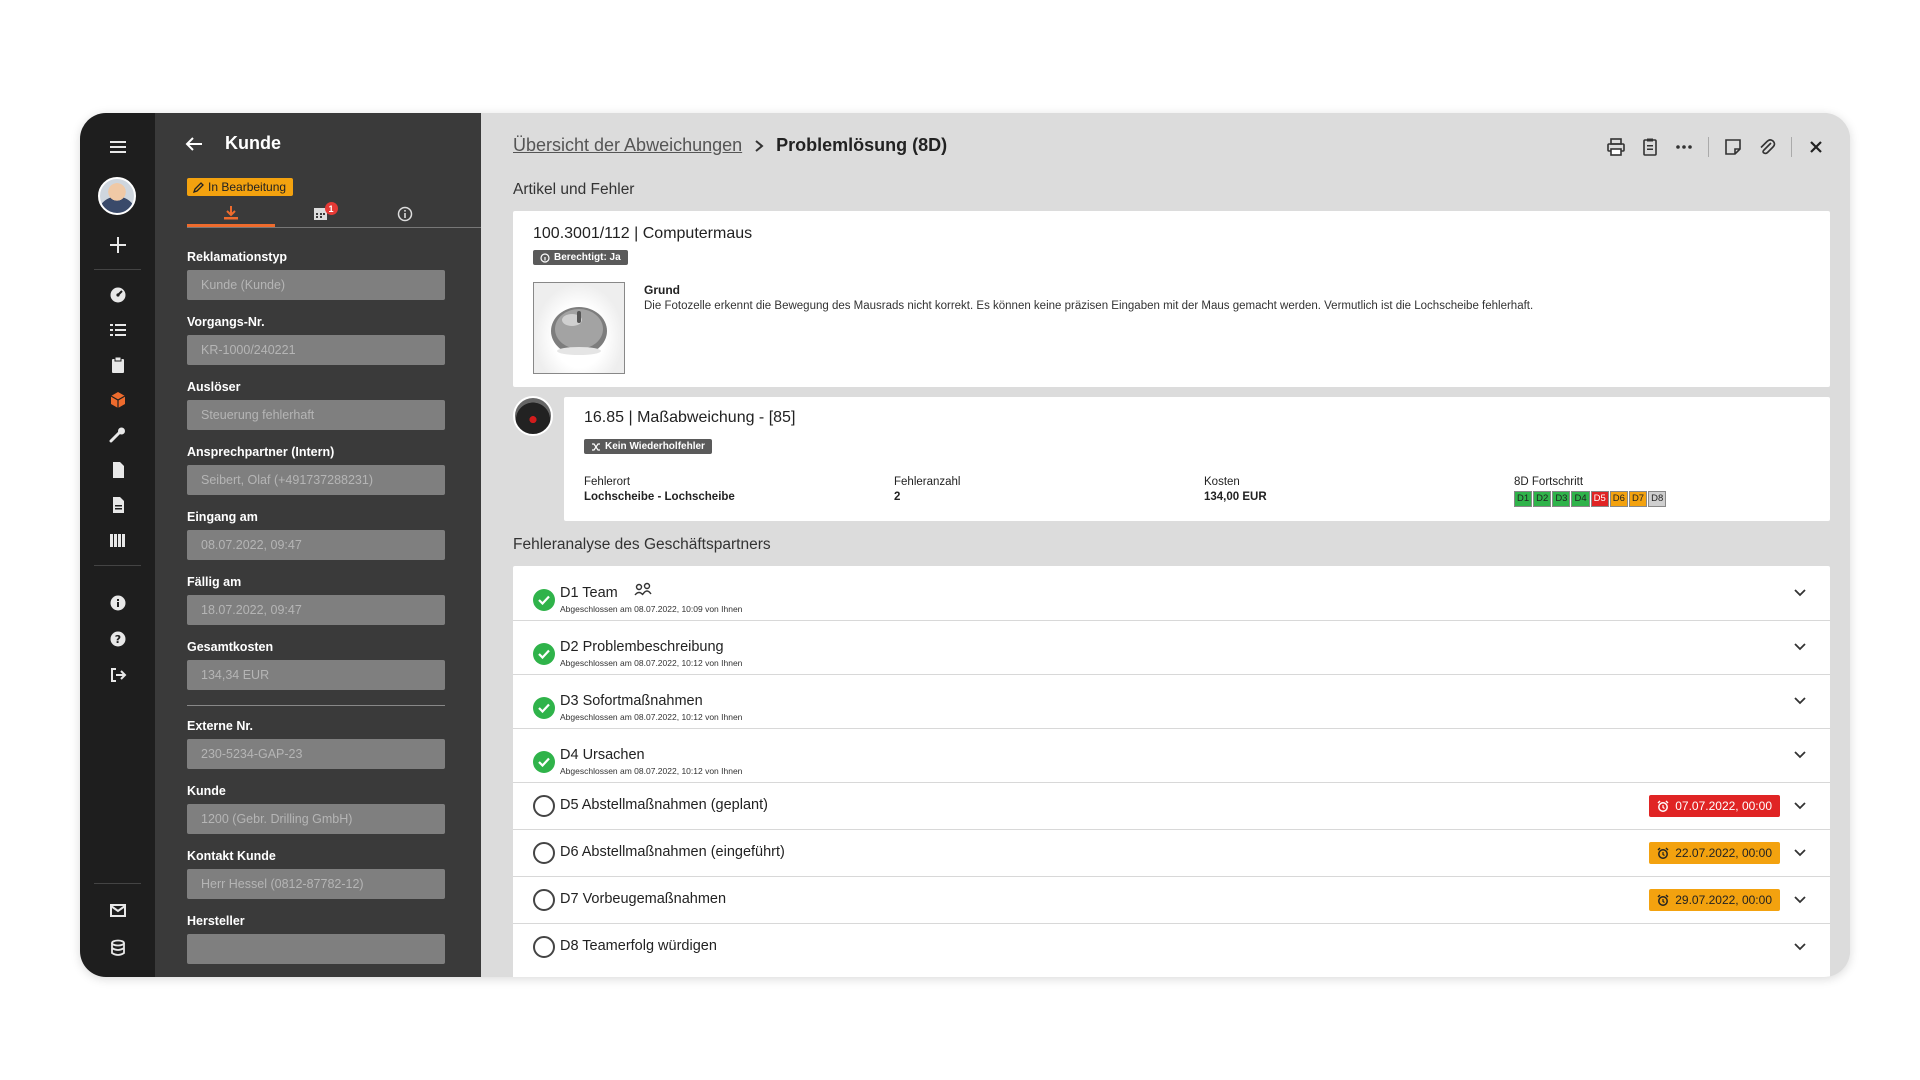 The width and height of the screenshot is (1920, 1080). What do you see at coordinates (759, 146) in the screenshot?
I see `chevron-right-icon` at bounding box center [759, 146].